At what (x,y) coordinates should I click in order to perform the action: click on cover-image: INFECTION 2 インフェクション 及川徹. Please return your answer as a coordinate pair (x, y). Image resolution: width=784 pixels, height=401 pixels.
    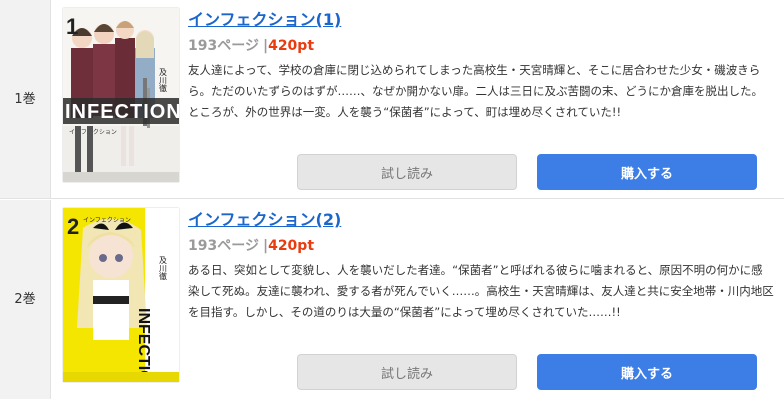
    Looking at the image, I should click on (121, 295).